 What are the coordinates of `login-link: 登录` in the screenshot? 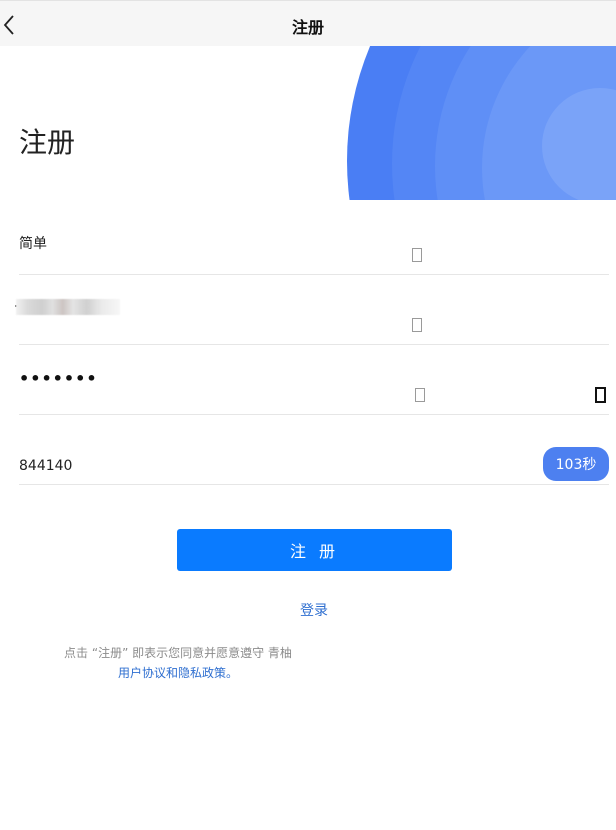 It's located at (308, 610).